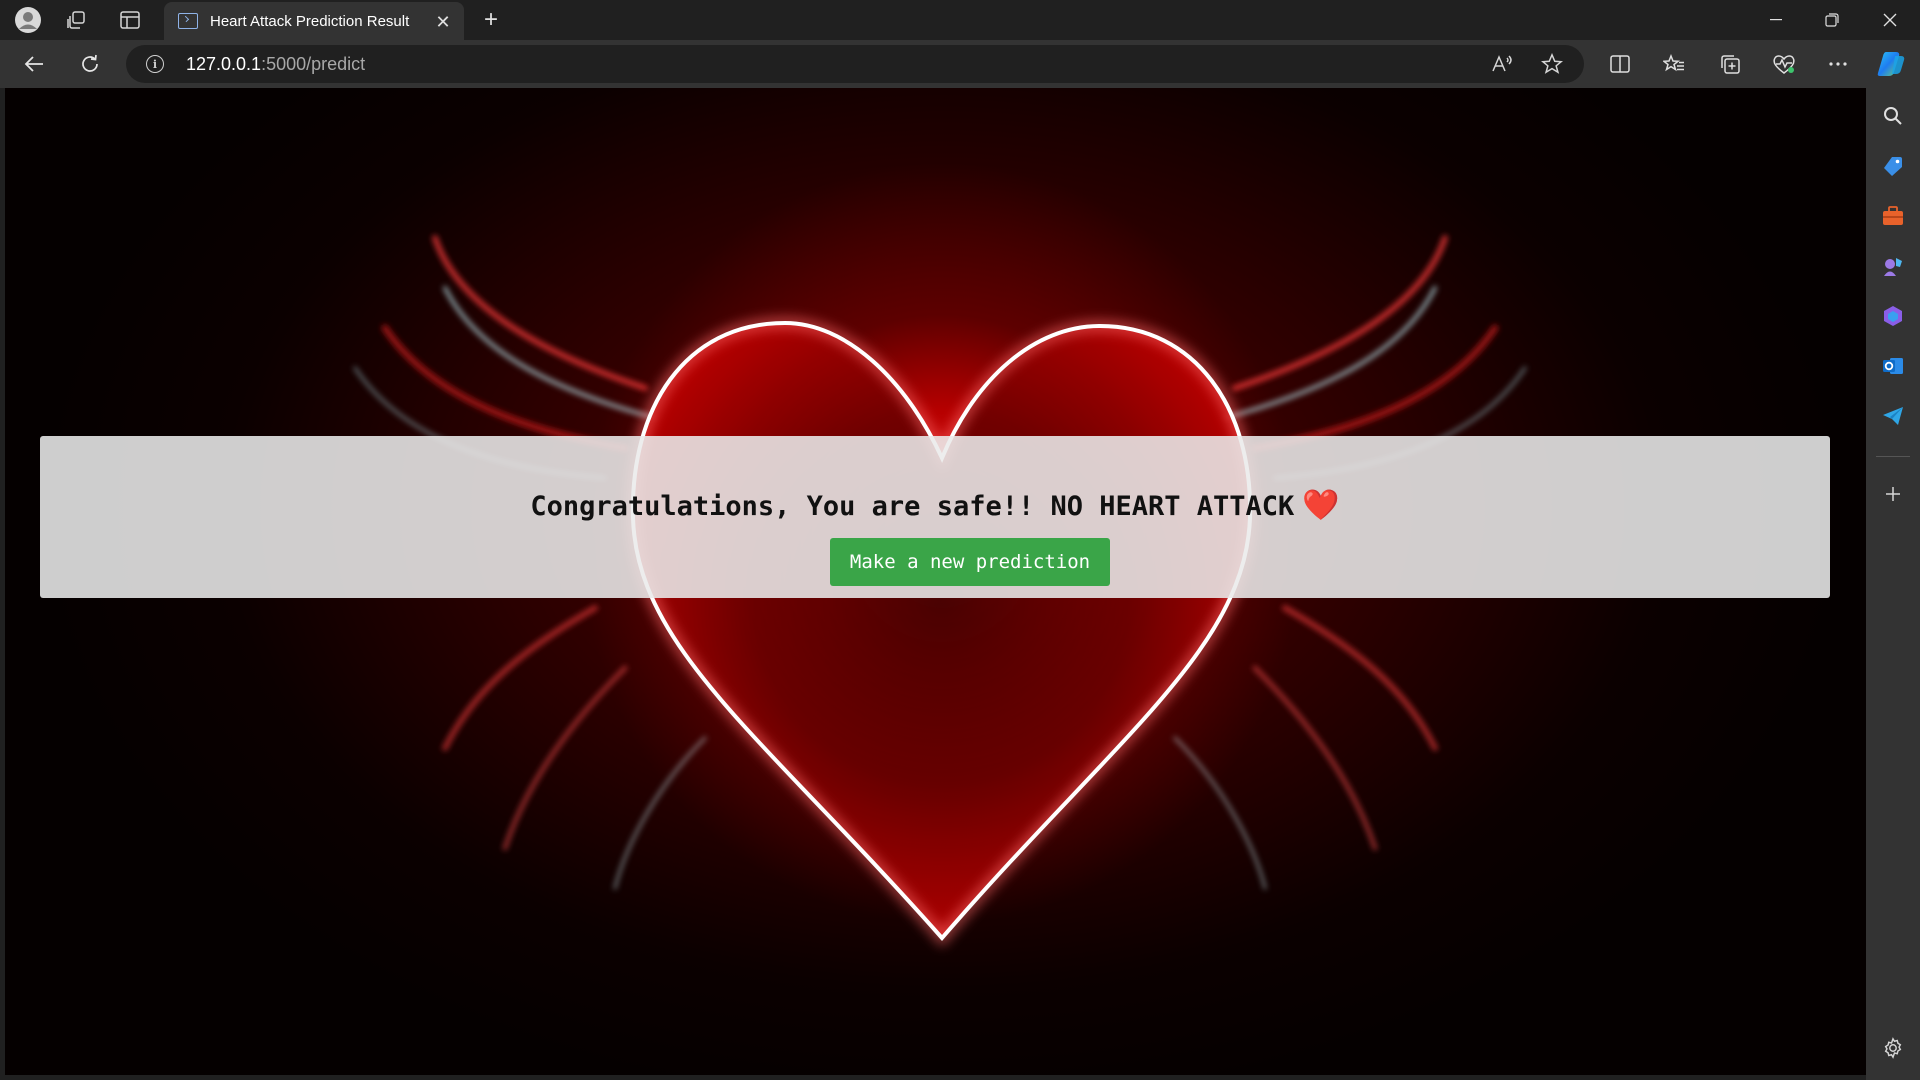 The image size is (1920, 1080). I want to click on workspaces-icon, so click(76, 20).